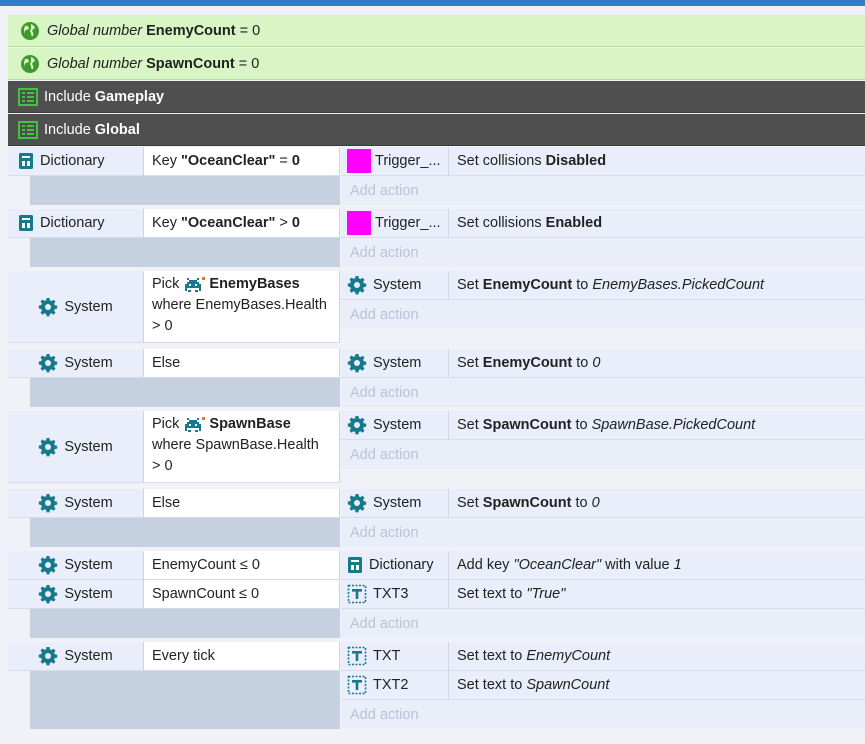 The image size is (865, 744). Describe the element at coordinates (568, 685) in the screenshot. I see `action-expression: SpawnCount` at that location.